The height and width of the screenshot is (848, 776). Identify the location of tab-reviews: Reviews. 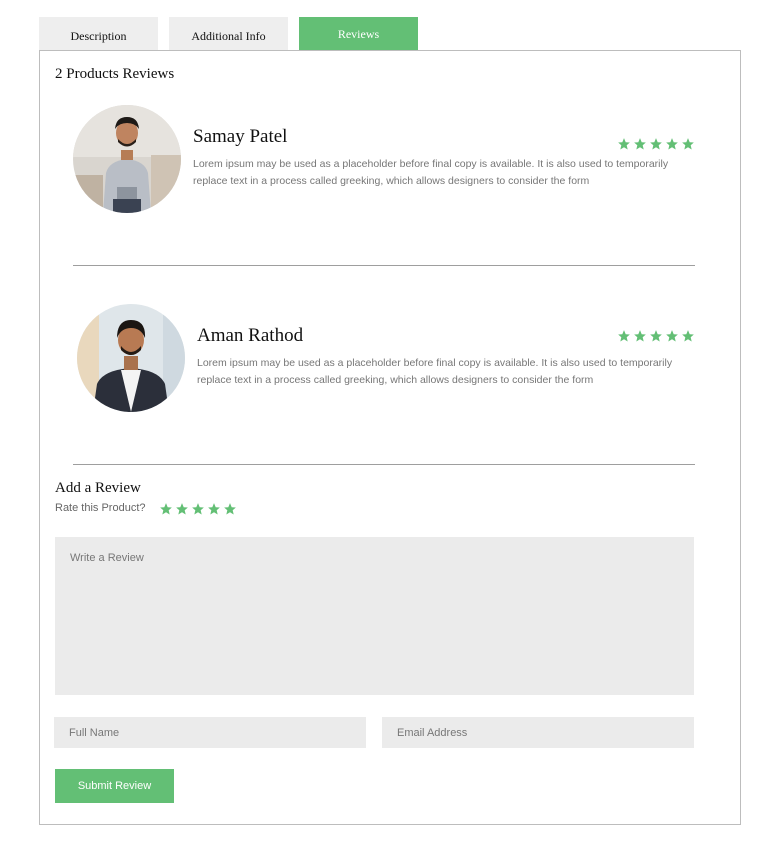
(358, 34).